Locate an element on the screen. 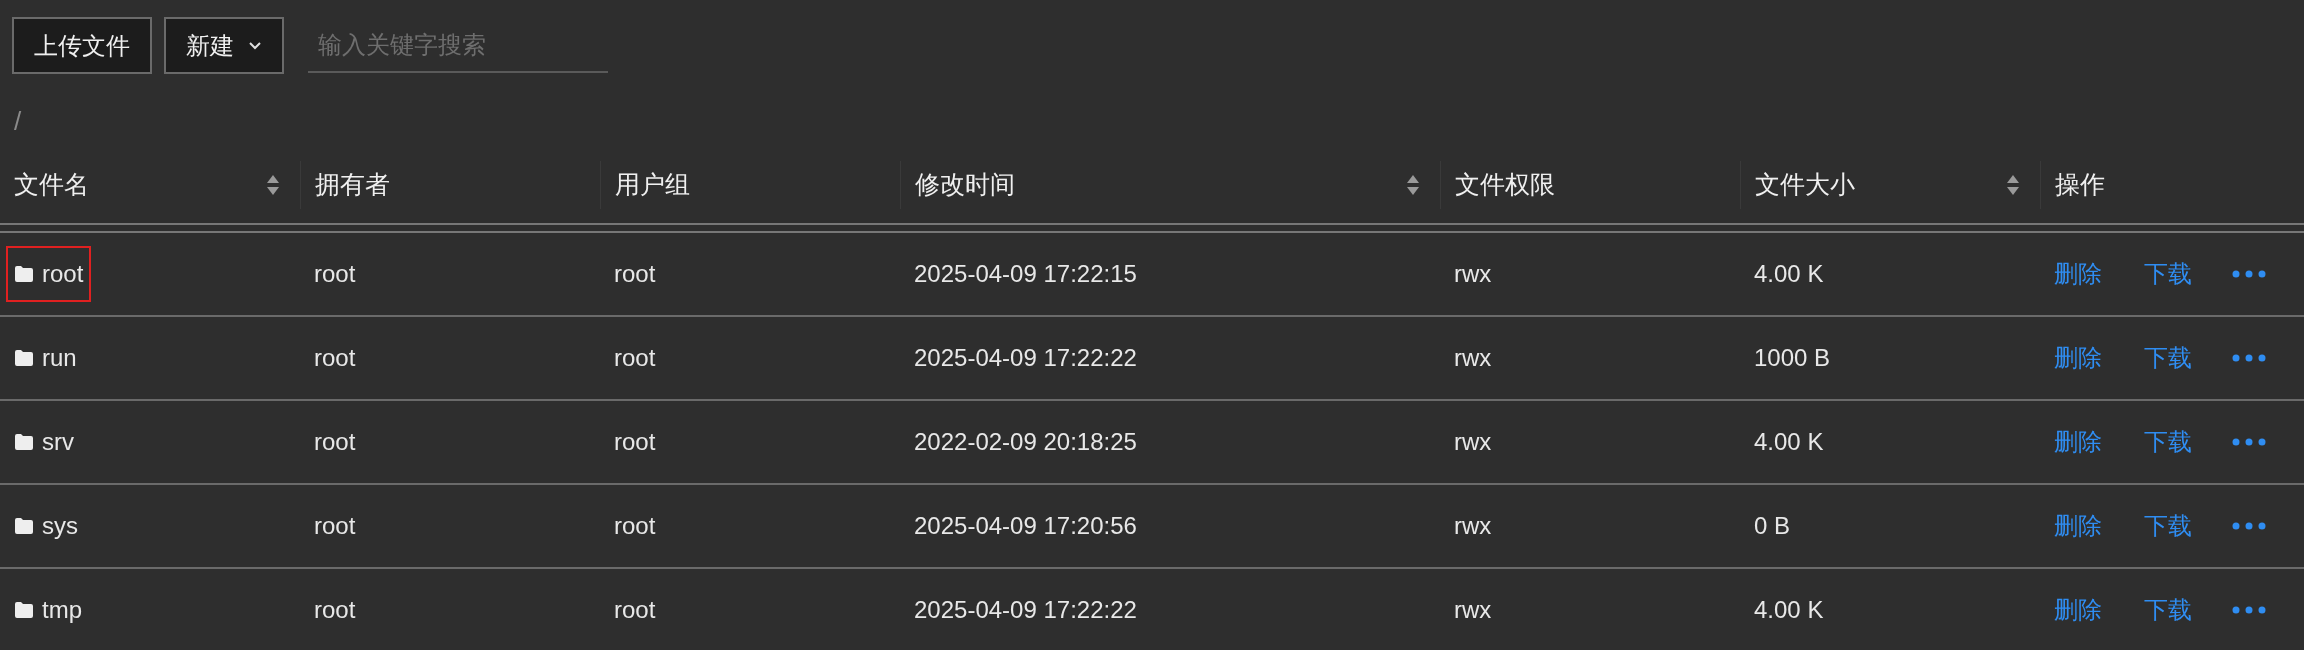 This screenshot has height=650, width=2304. table-cell: 2022-02-09 20:18:25 is located at coordinates (1025, 441).